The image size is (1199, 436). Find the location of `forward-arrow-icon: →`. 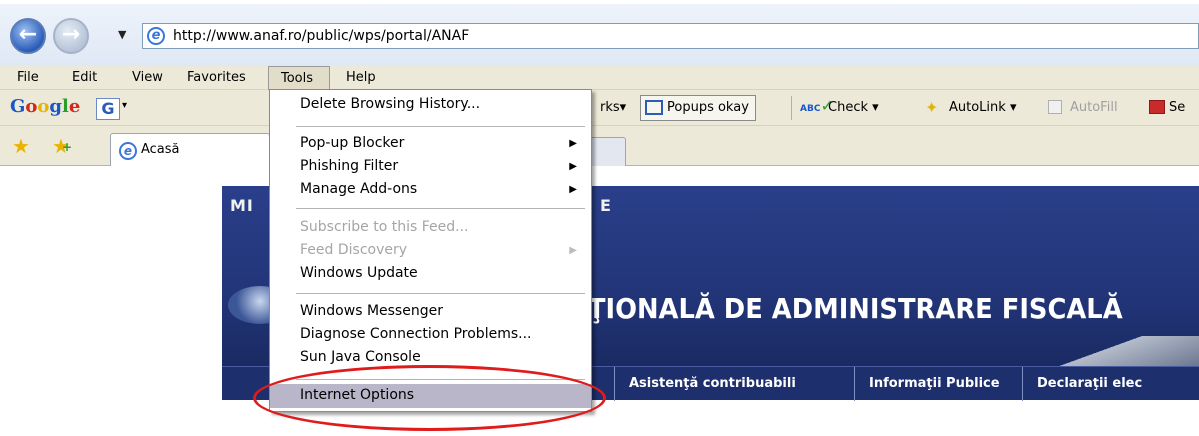

forward-arrow-icon: → is located at coordinates (71, 34).